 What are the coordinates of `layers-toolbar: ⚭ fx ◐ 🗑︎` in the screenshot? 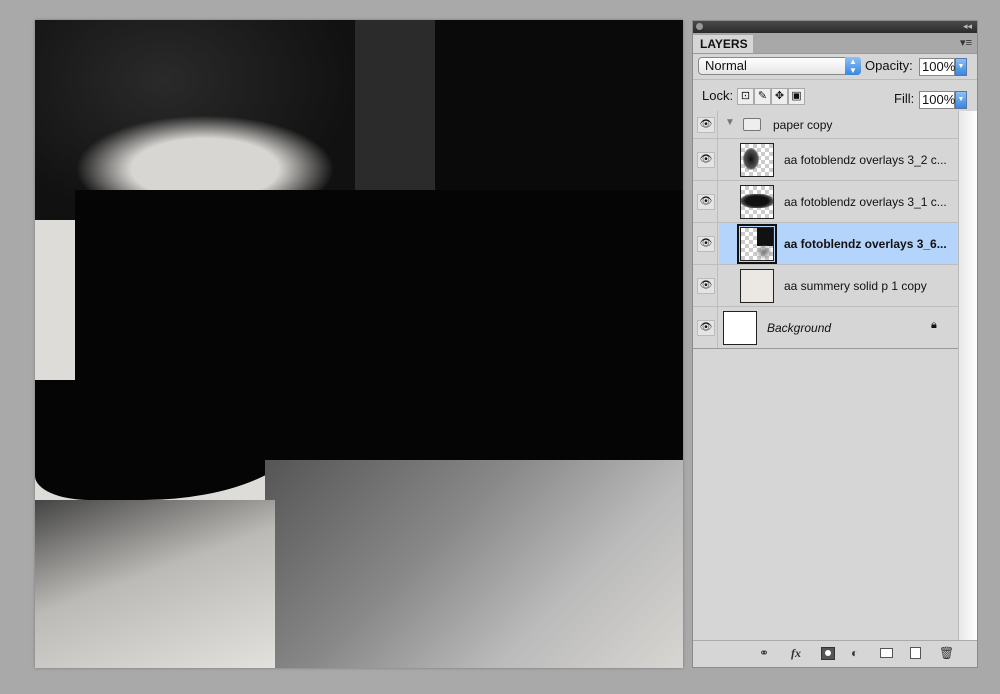 It's located at (835, 653).